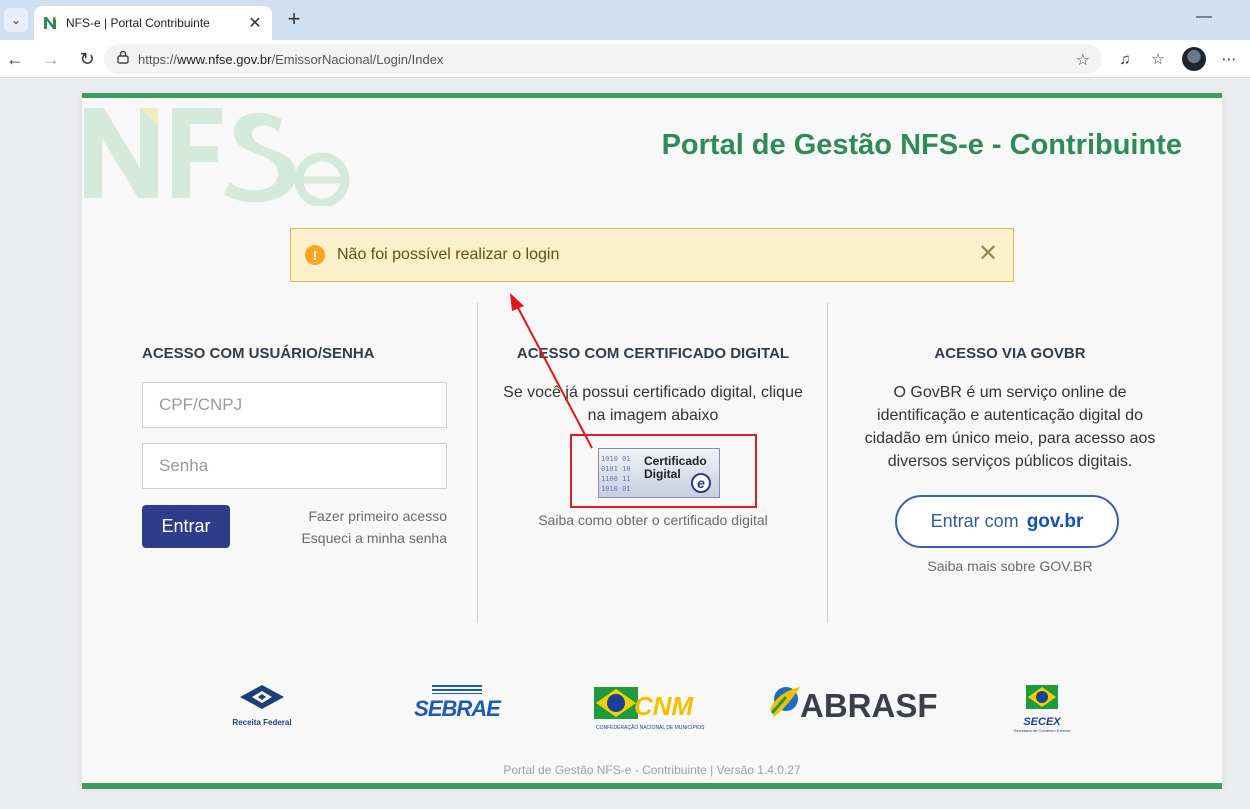  I want to click on govbr-login-title: ACESSO VIA GOVBR, so click(1010, 353).